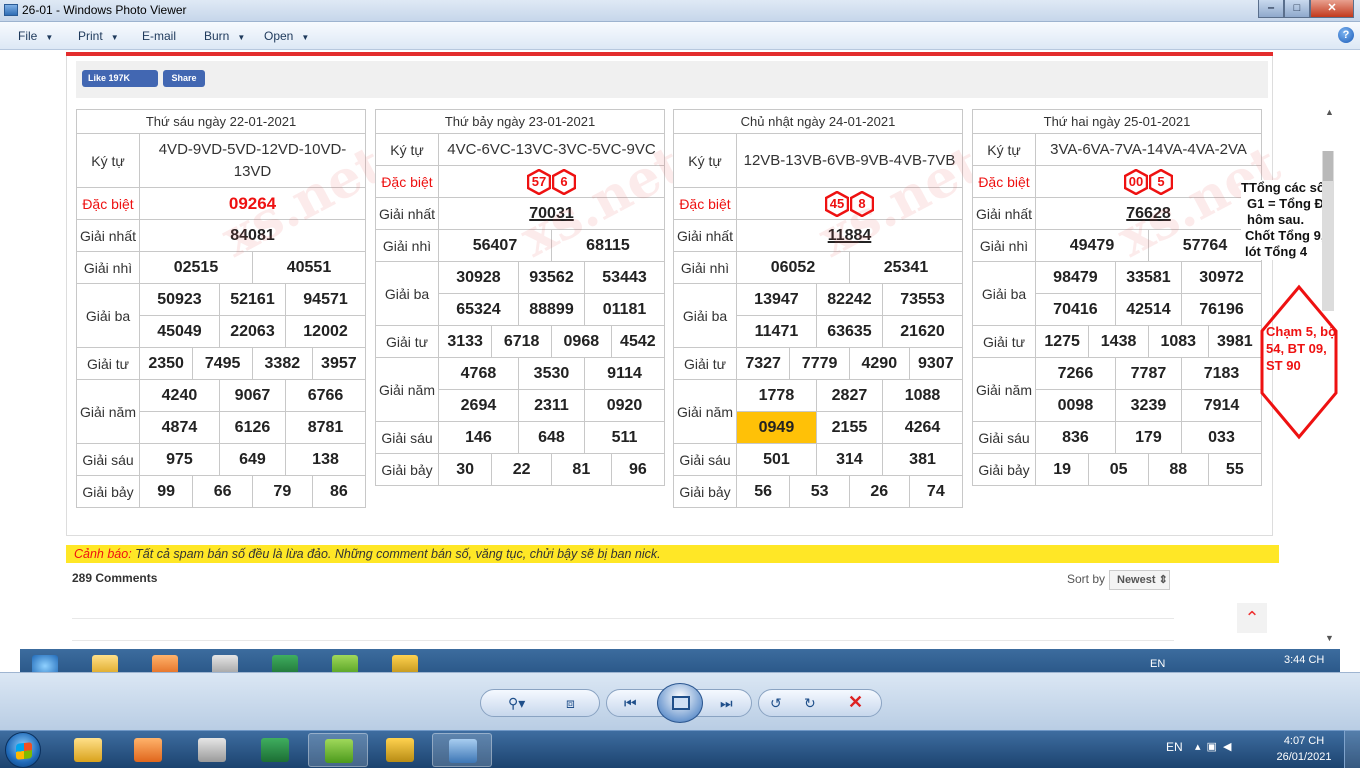  What do you see at coordinates (879, 363) in the screenshot?
I see `value-cell: 4290` at bounding box center [879, 363].